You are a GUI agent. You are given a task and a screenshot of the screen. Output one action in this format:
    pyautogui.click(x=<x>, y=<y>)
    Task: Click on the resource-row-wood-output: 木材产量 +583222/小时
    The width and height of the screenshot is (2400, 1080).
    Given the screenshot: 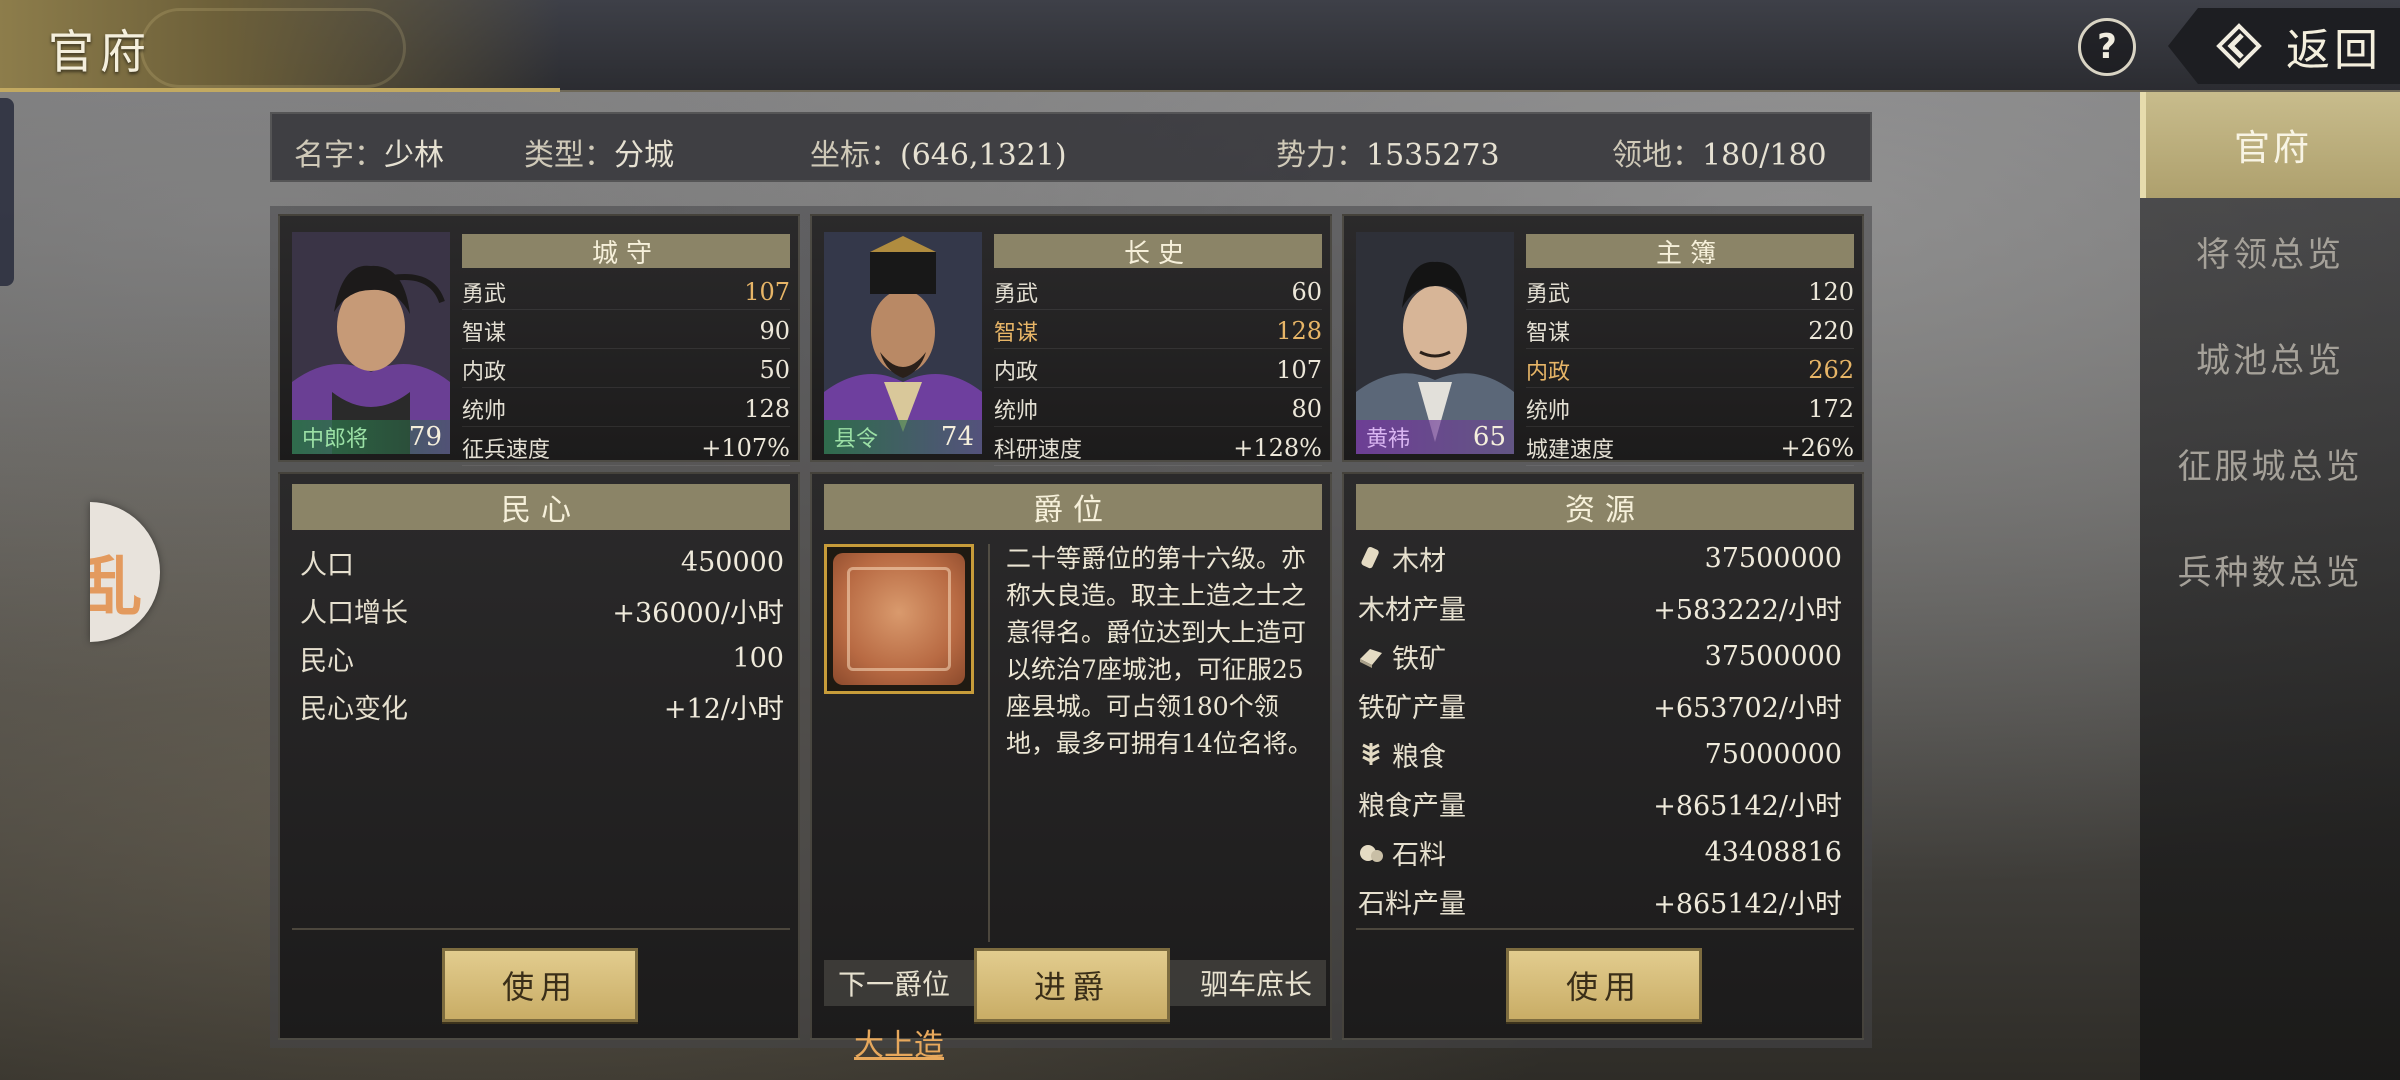 What is the action you would take?
    pyautogui.click(x=1600, y=610)
    